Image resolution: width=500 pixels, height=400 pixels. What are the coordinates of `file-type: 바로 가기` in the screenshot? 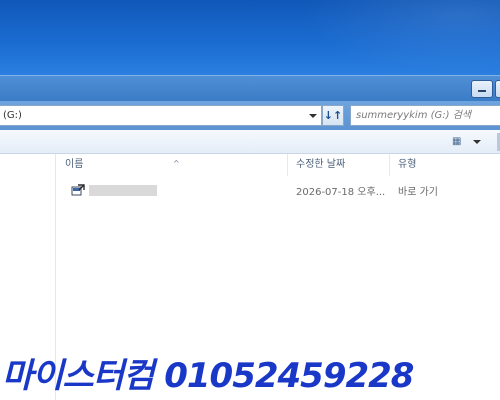 It's located at (418, 192).